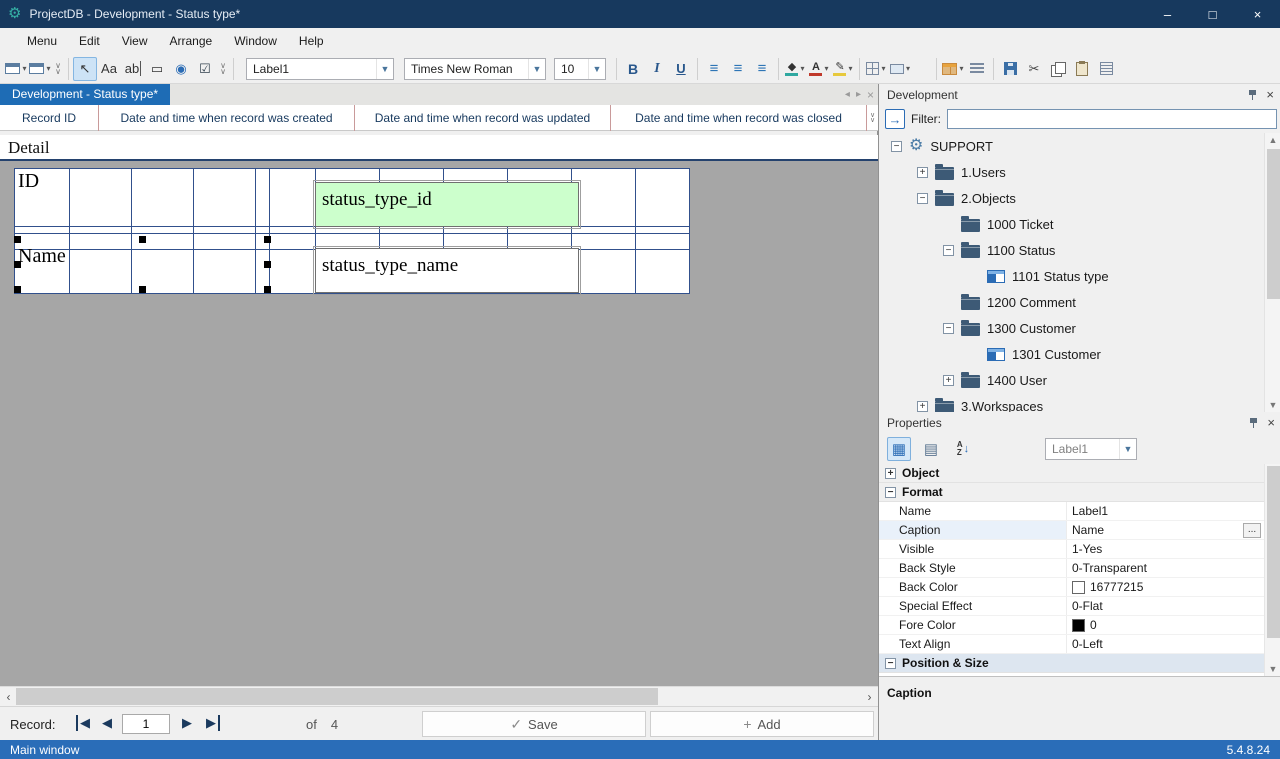  I want to click on id-label: ID, so click(28, 181).